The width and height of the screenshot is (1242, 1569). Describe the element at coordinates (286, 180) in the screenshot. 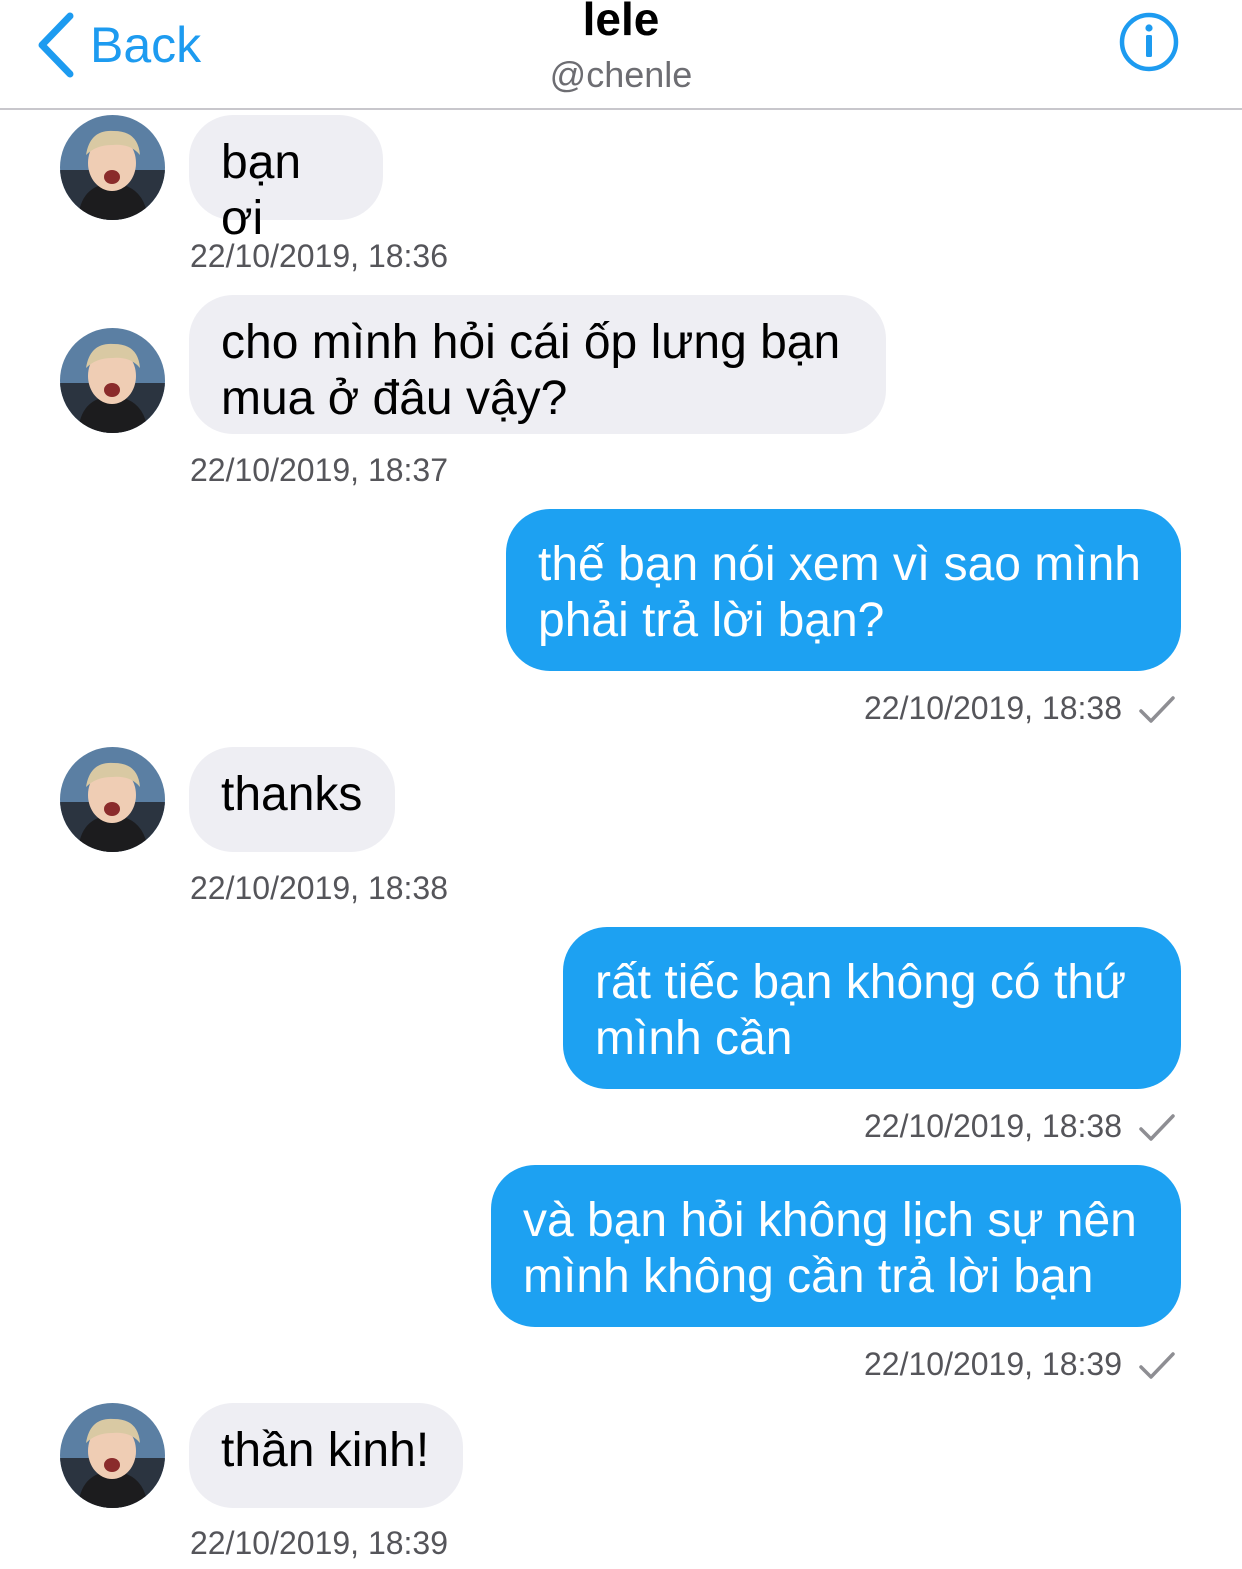

I see `message-bubble-incoming: bạn ơi` at that location.